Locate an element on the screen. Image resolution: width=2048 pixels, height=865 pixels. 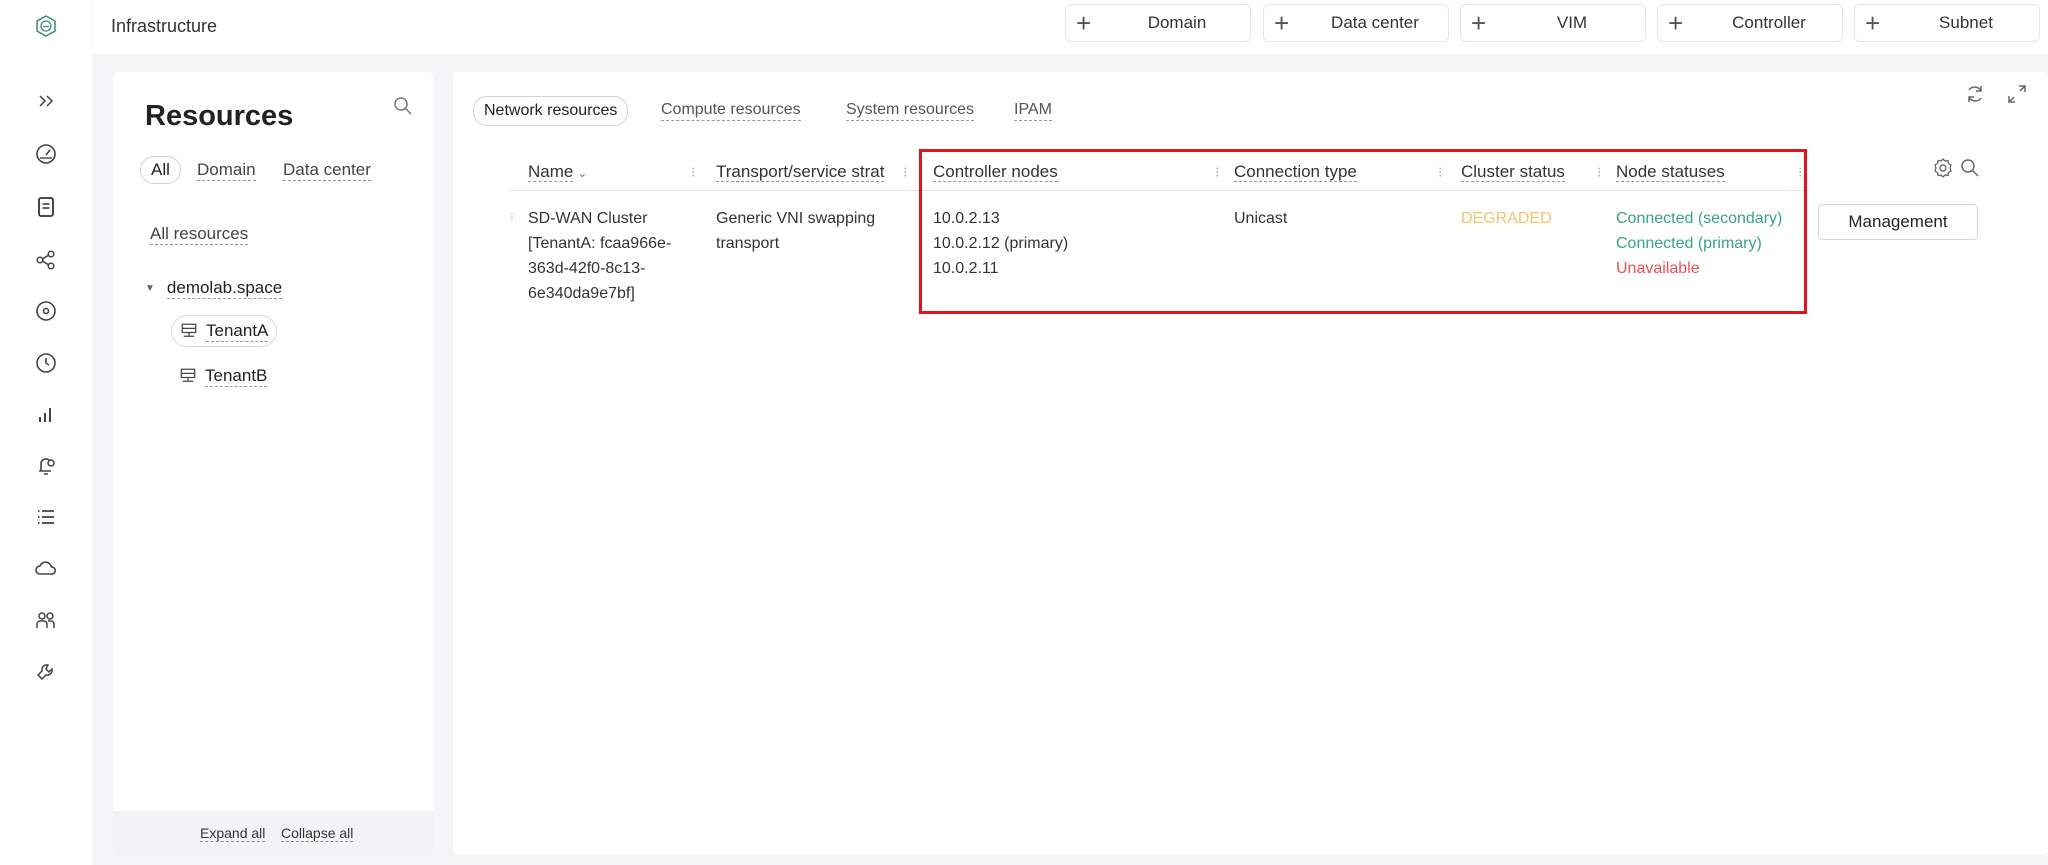
cell-cluster-status: DEGRADED is located at coordinates (1506, 218).